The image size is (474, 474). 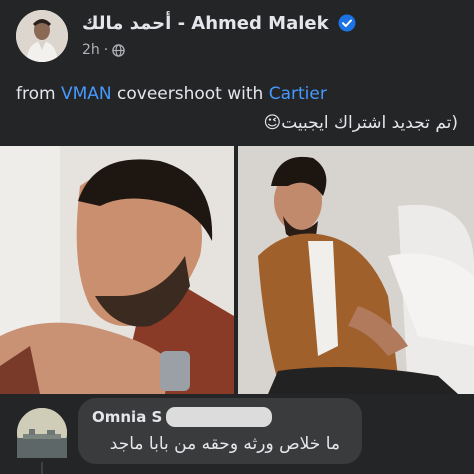 I want to click on redaction-mark, so click(x=219, y=417).